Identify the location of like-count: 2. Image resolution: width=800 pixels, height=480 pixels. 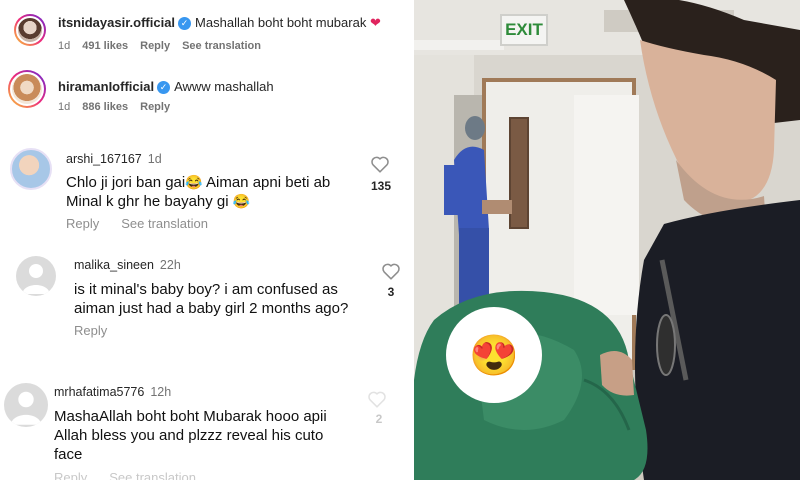
(379, 419).